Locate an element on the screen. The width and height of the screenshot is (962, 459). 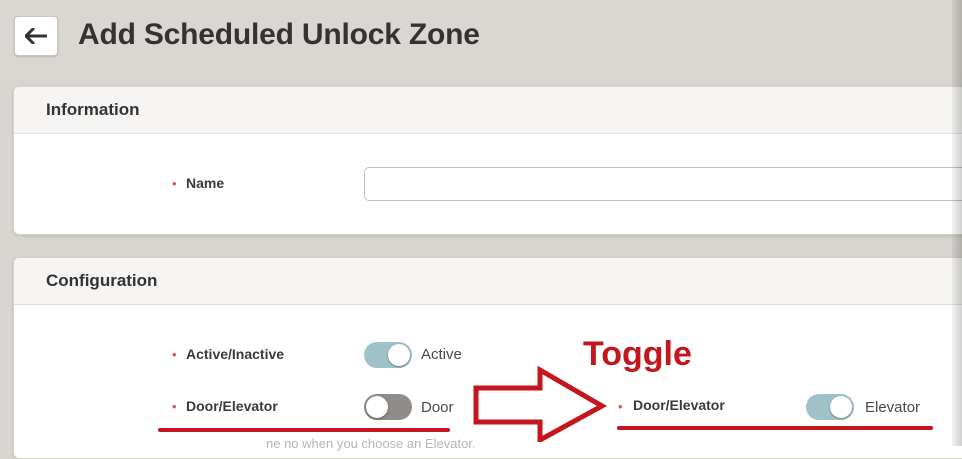
elevator-toggle is located at coordinates (830, 407).